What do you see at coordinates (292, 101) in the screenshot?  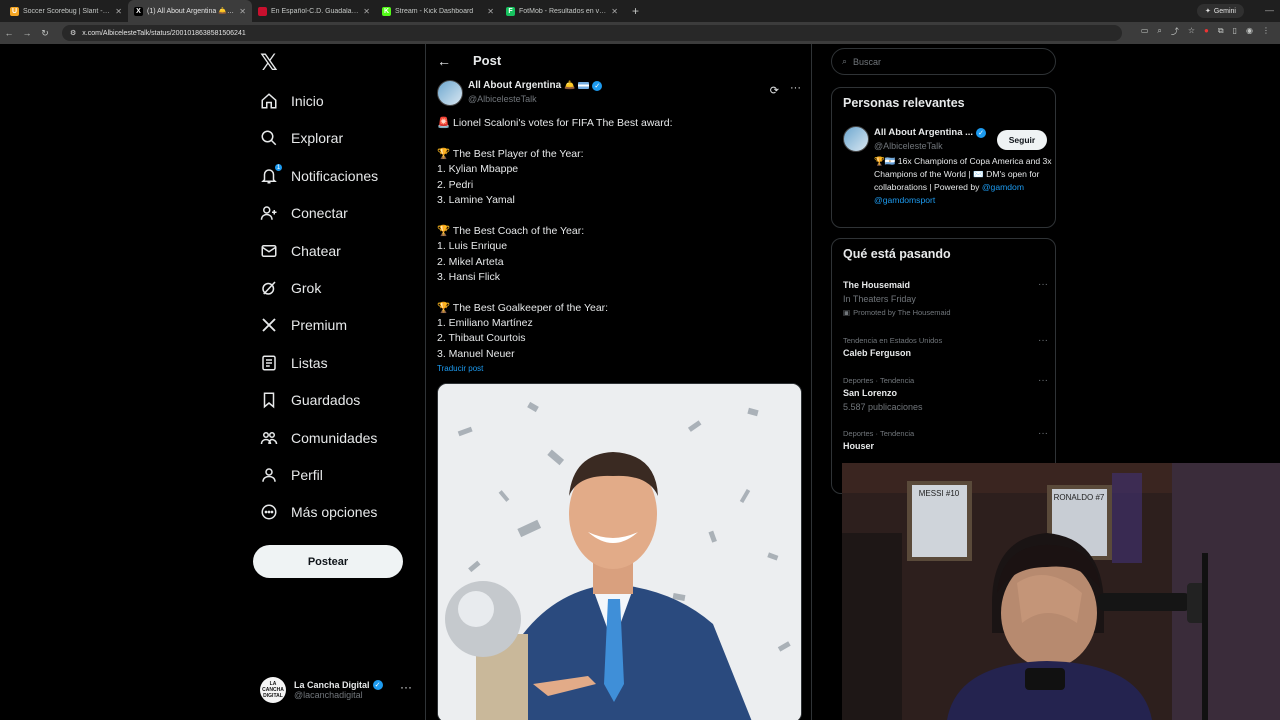 I see `nav-item-inicio: Inicio` at bounding box center [292, 101].